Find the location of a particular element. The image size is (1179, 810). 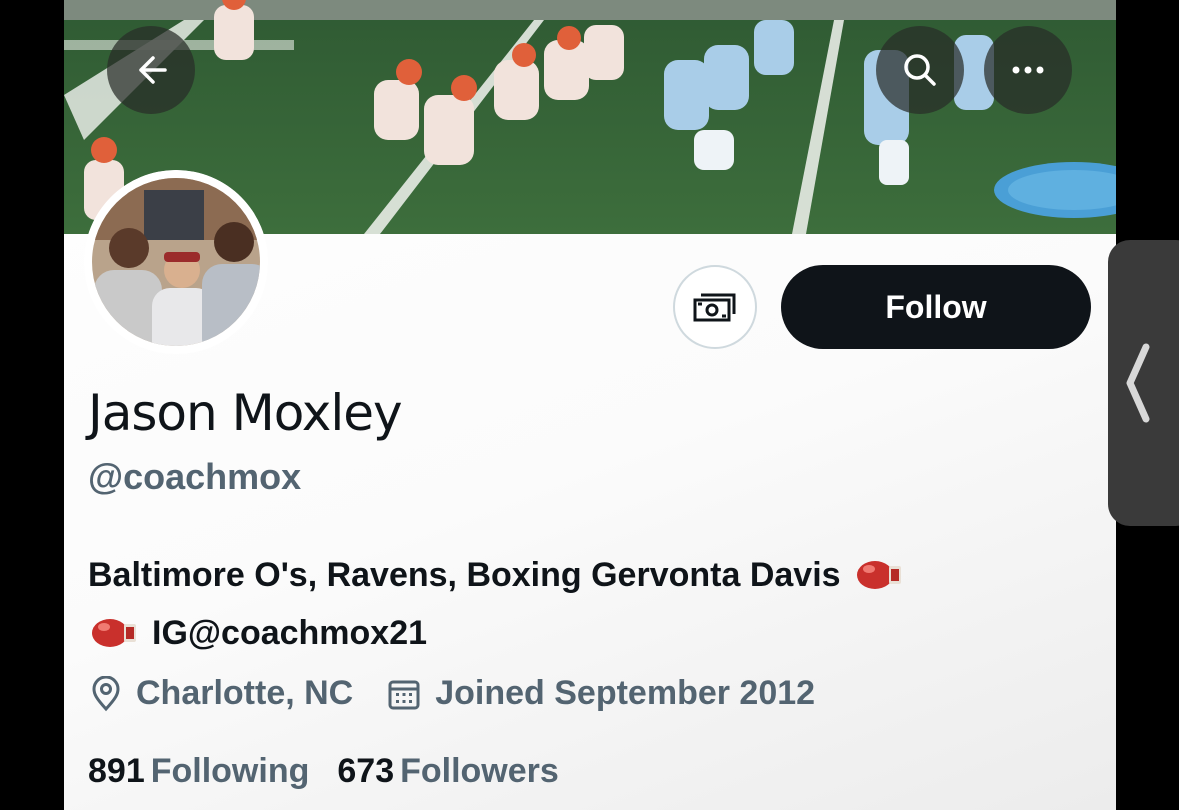

join-date: Joined September 2012 is located at coordinates (601, 693).